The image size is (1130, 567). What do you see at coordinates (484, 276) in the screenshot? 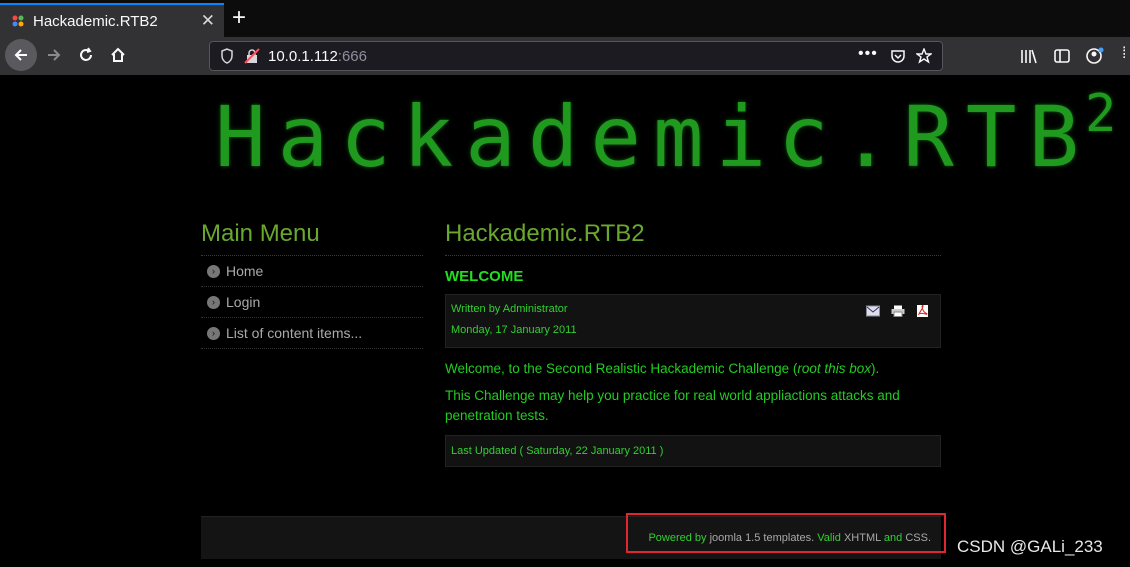
I see `article-heading: WELCOME` at bounding box center [484, 276].